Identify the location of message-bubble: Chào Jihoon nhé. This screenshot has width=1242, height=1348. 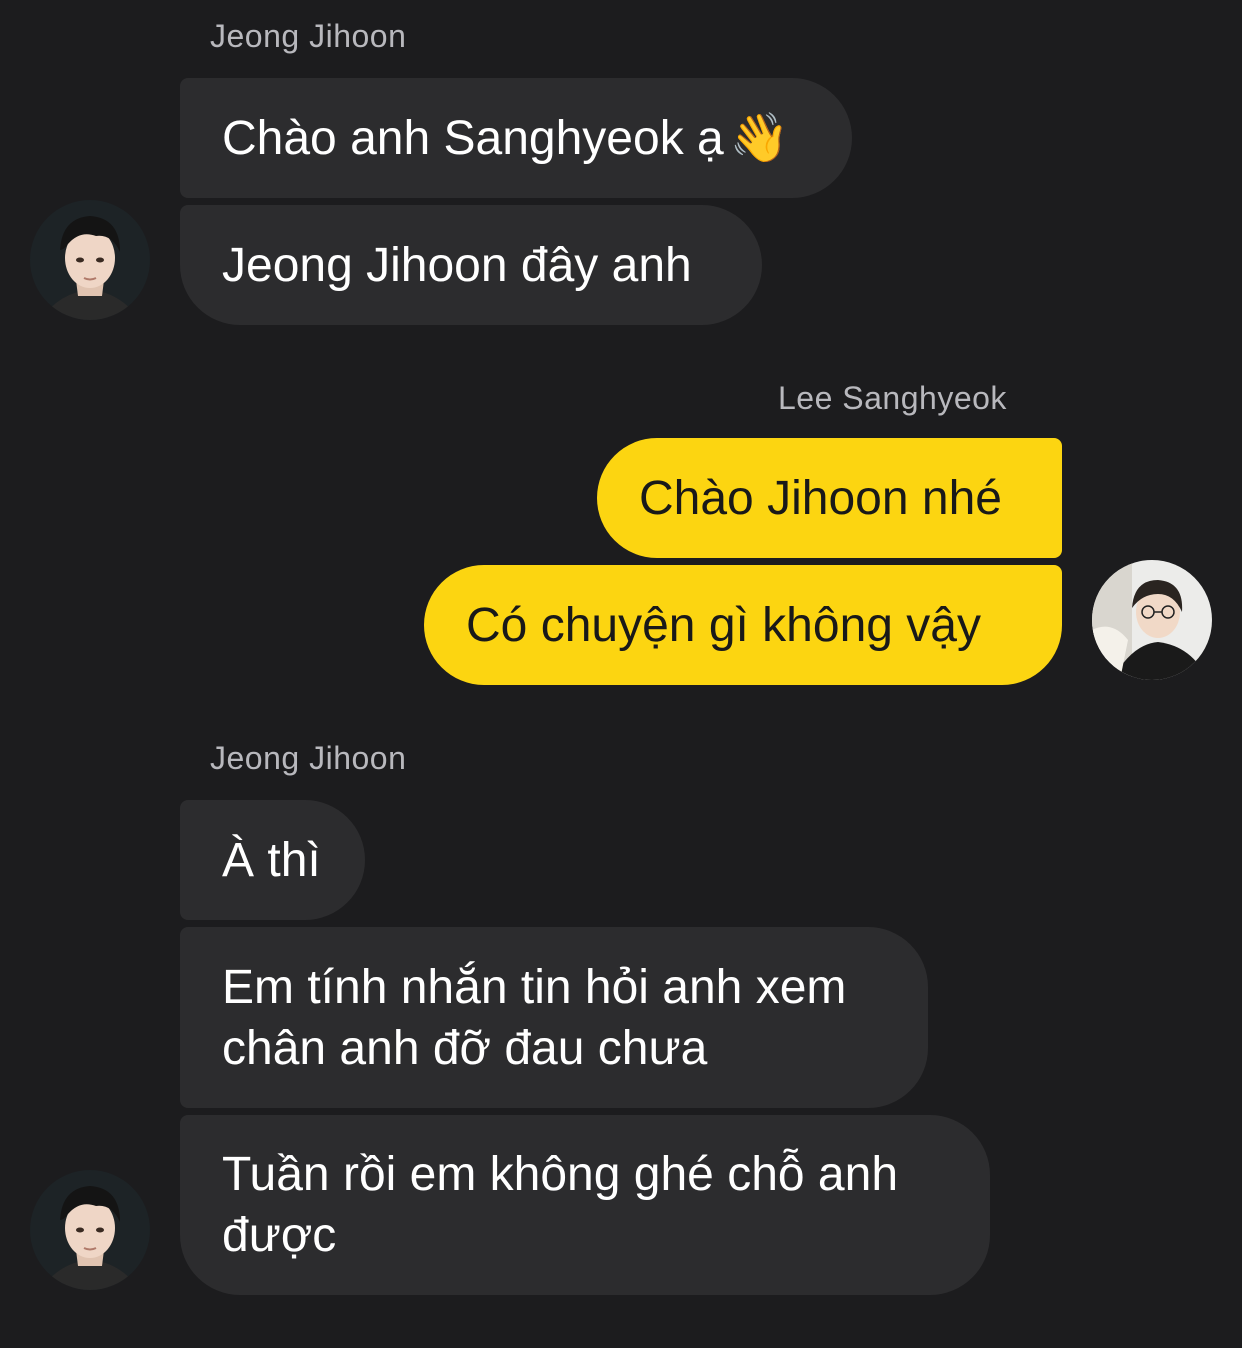
(829, 498).